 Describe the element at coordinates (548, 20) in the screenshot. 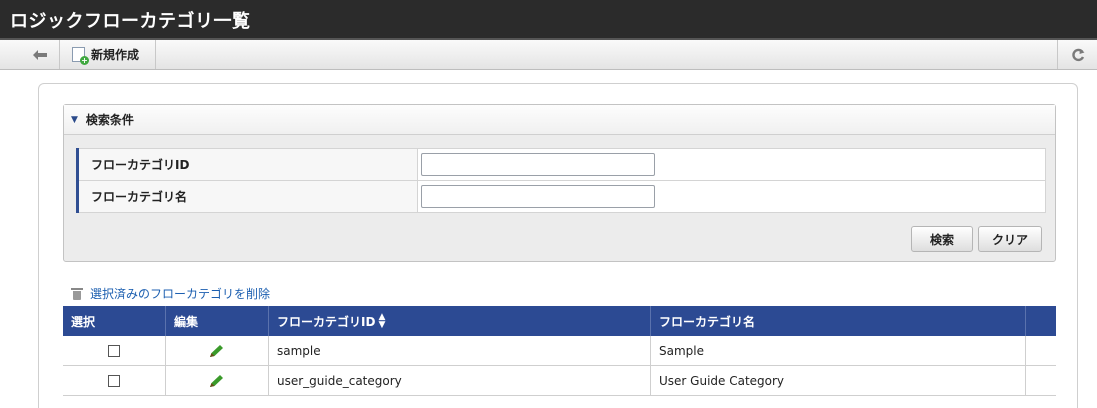

I see `title-bar: ロジックフローカテゴリ一覧` at that location.